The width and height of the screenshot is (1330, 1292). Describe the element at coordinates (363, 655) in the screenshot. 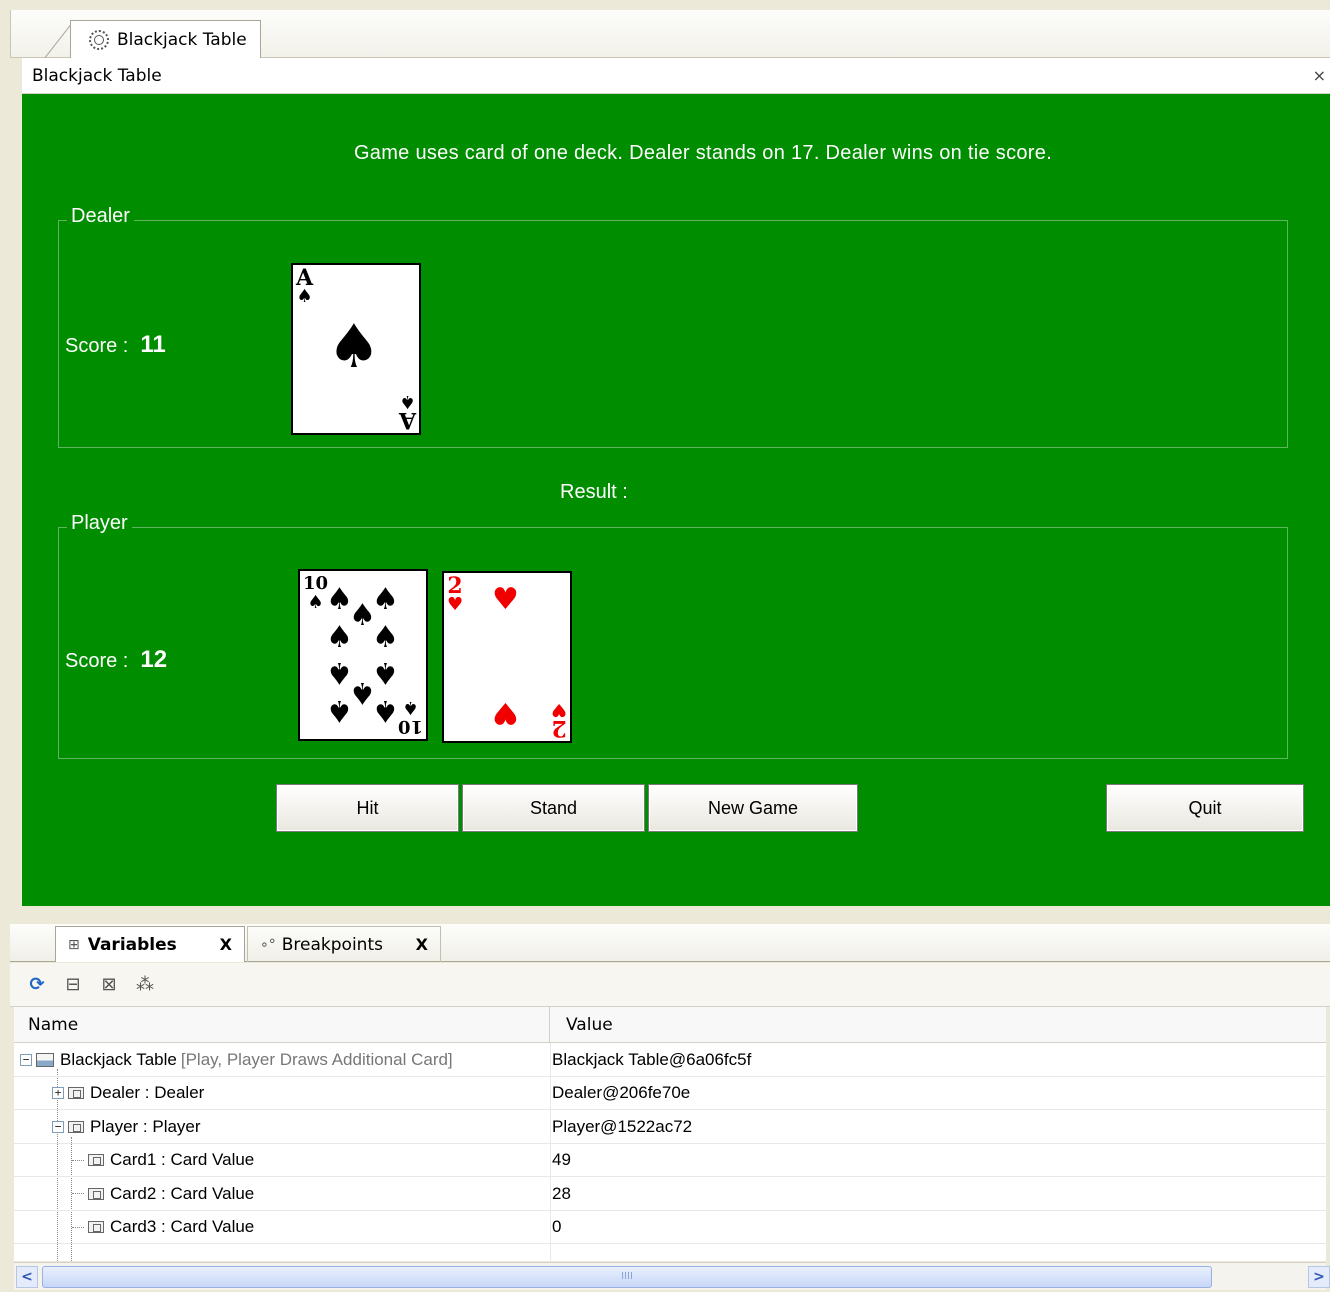

I see `player-card-ten-of-spades: 10 ♠ ♠ ♠ ♠ ♠ ♠ ♠ ♠ ♠ ♠ ♠ 10 ♠` at that location.